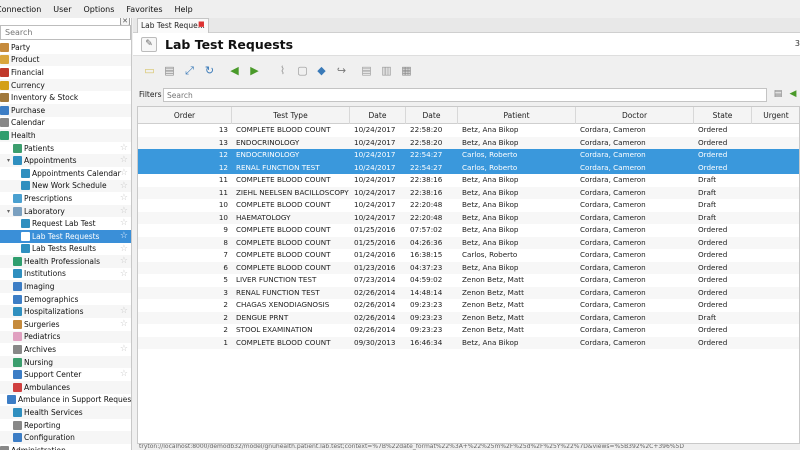 This screenshot has width=800, height=450. I want to click on sidebar-item-administration: Administration, so click(65, 447).